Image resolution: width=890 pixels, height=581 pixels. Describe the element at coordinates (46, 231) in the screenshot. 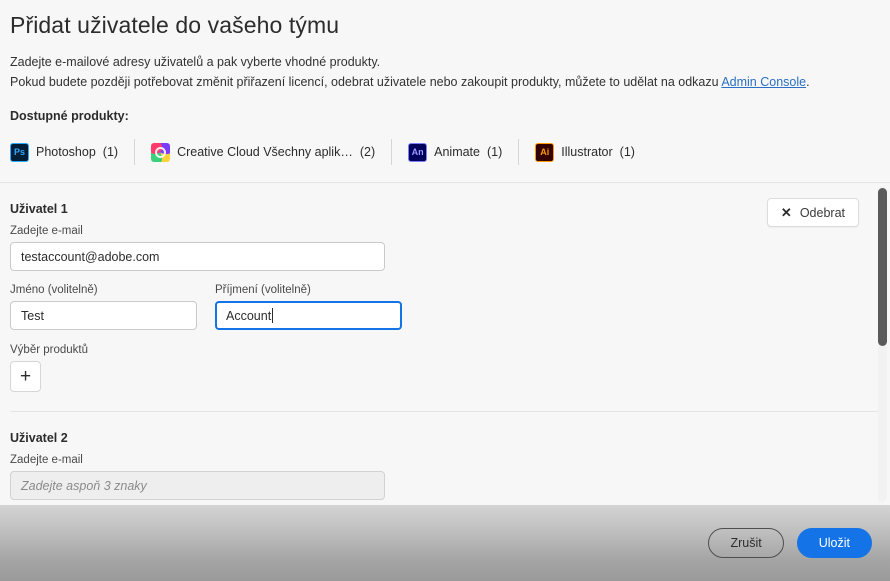

I see `user-1-email-label: Zadejte e-mail` at that location.